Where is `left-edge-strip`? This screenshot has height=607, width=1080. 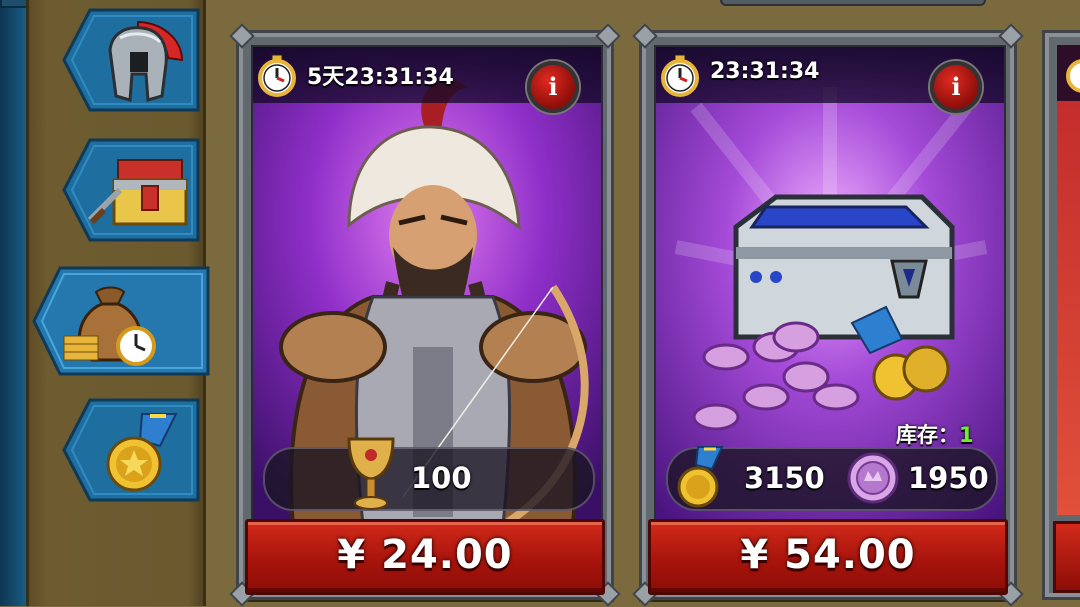
left-edge-strip is located at coordinates (13, 303).